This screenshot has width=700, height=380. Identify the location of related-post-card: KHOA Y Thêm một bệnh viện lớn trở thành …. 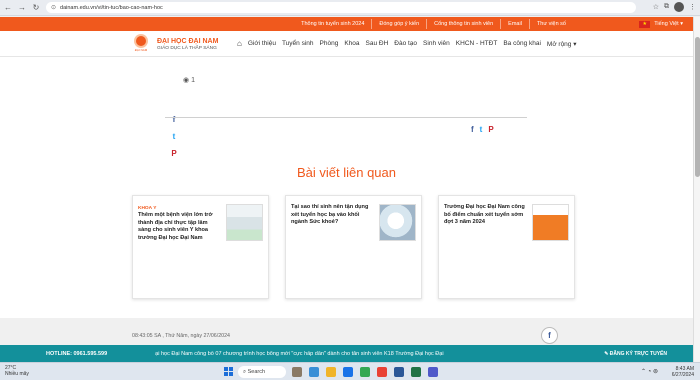
(200, 247).